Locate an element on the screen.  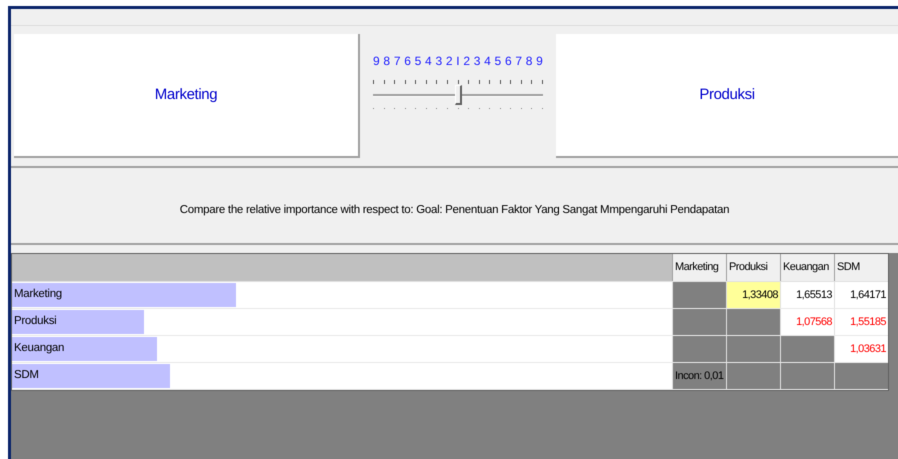
value-cell: 1,33408 is located at coordinates (753, 295).